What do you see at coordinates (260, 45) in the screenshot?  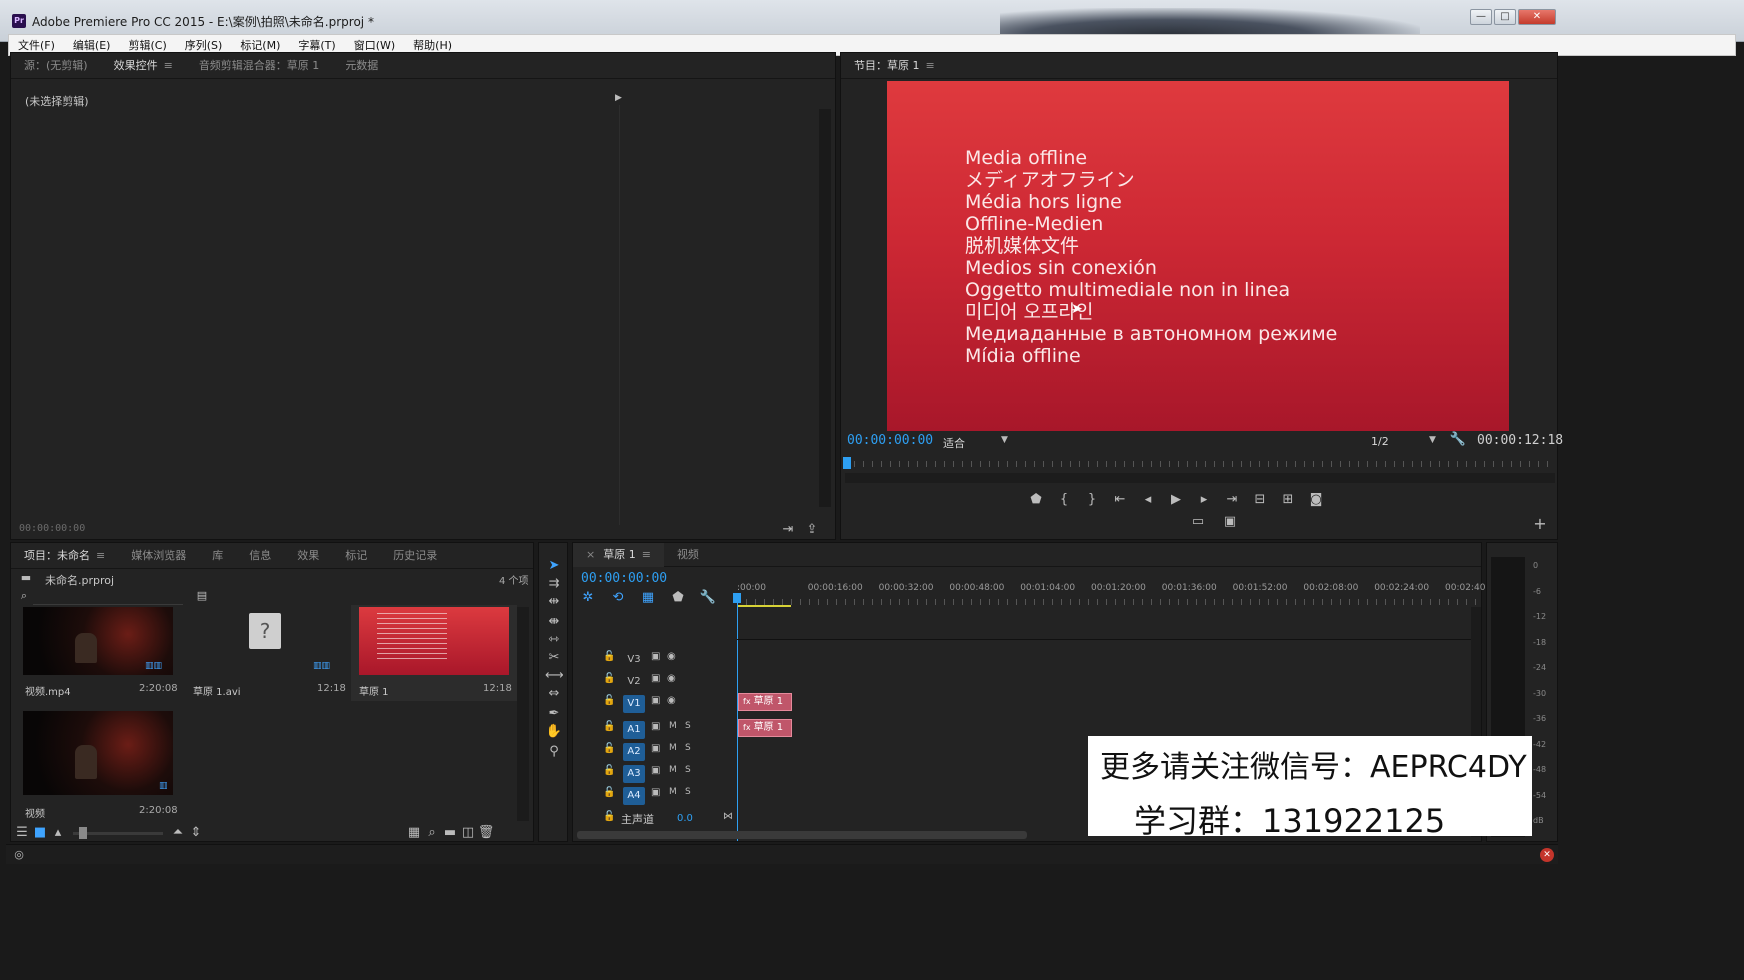 I see `menu-marker: 标记(M)` at bounding box center [260, 45].